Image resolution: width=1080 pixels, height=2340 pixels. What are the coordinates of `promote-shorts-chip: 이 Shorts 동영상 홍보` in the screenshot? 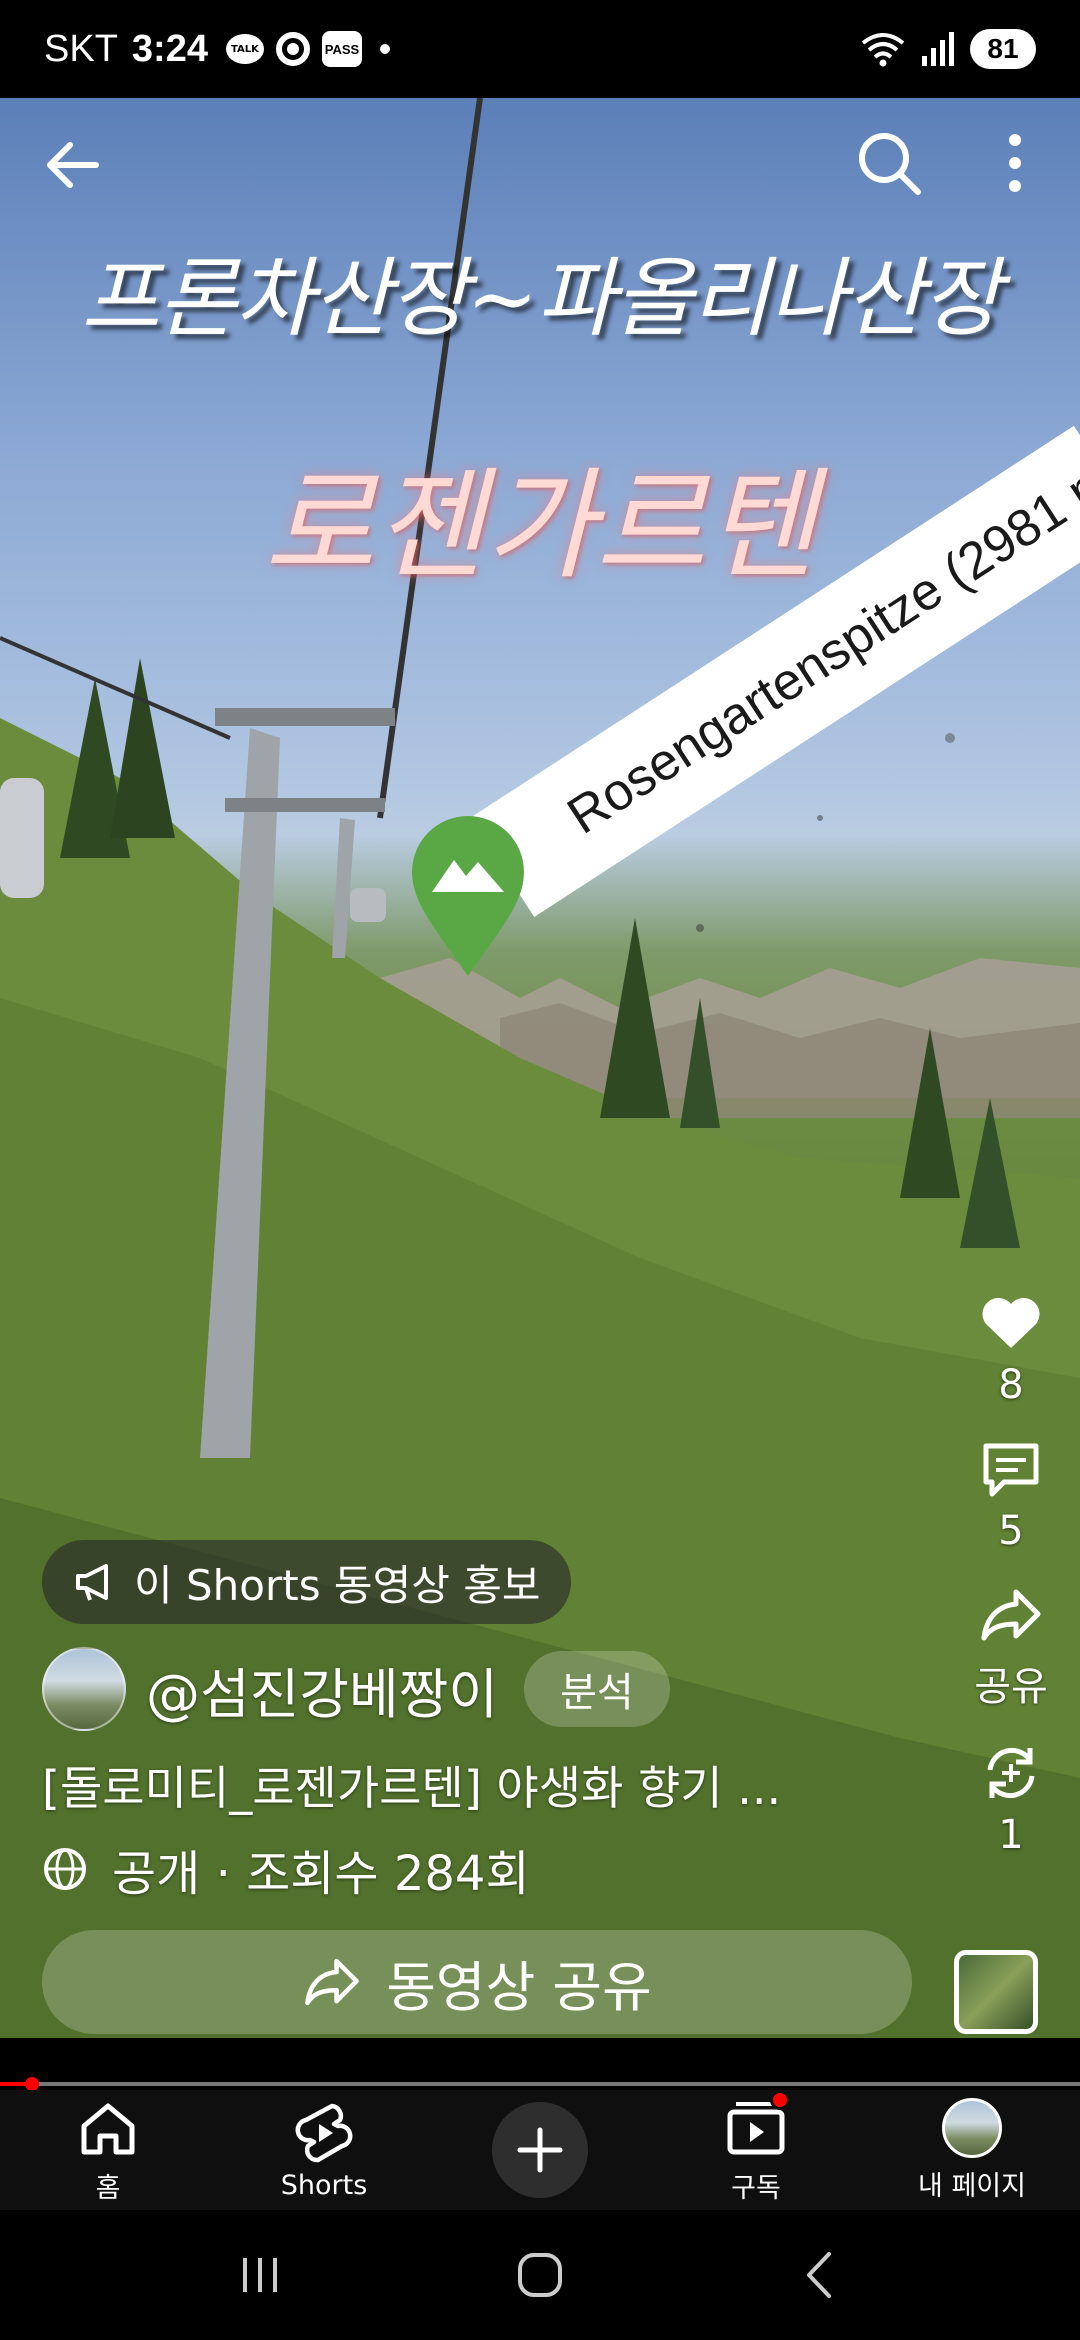 It's located at (306, 1582).